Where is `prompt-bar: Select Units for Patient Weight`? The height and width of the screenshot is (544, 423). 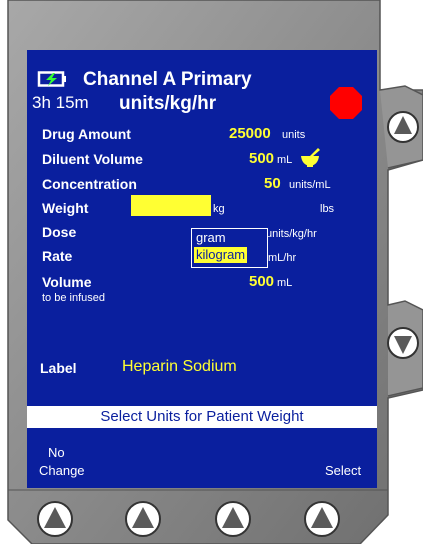
prompt-bar: Select Units for Patient Weight is located at coordinates (202, 417).